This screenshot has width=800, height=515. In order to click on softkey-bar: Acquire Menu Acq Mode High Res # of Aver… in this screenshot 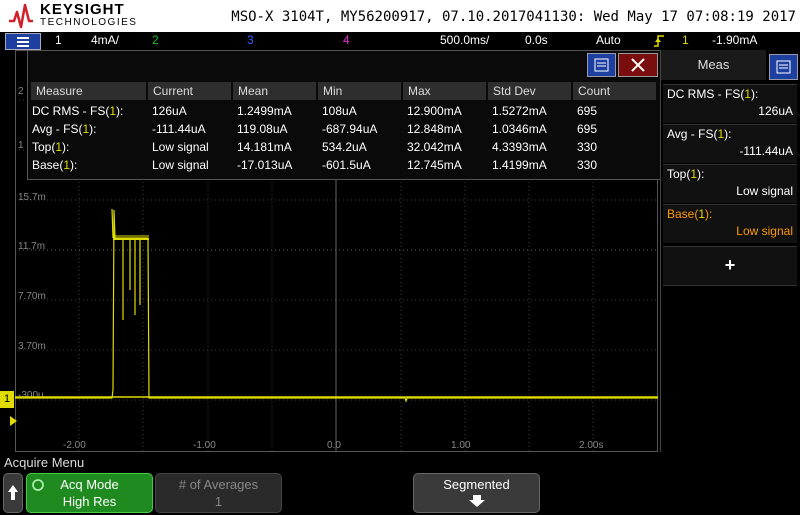, I will do `click(400, 482)`.